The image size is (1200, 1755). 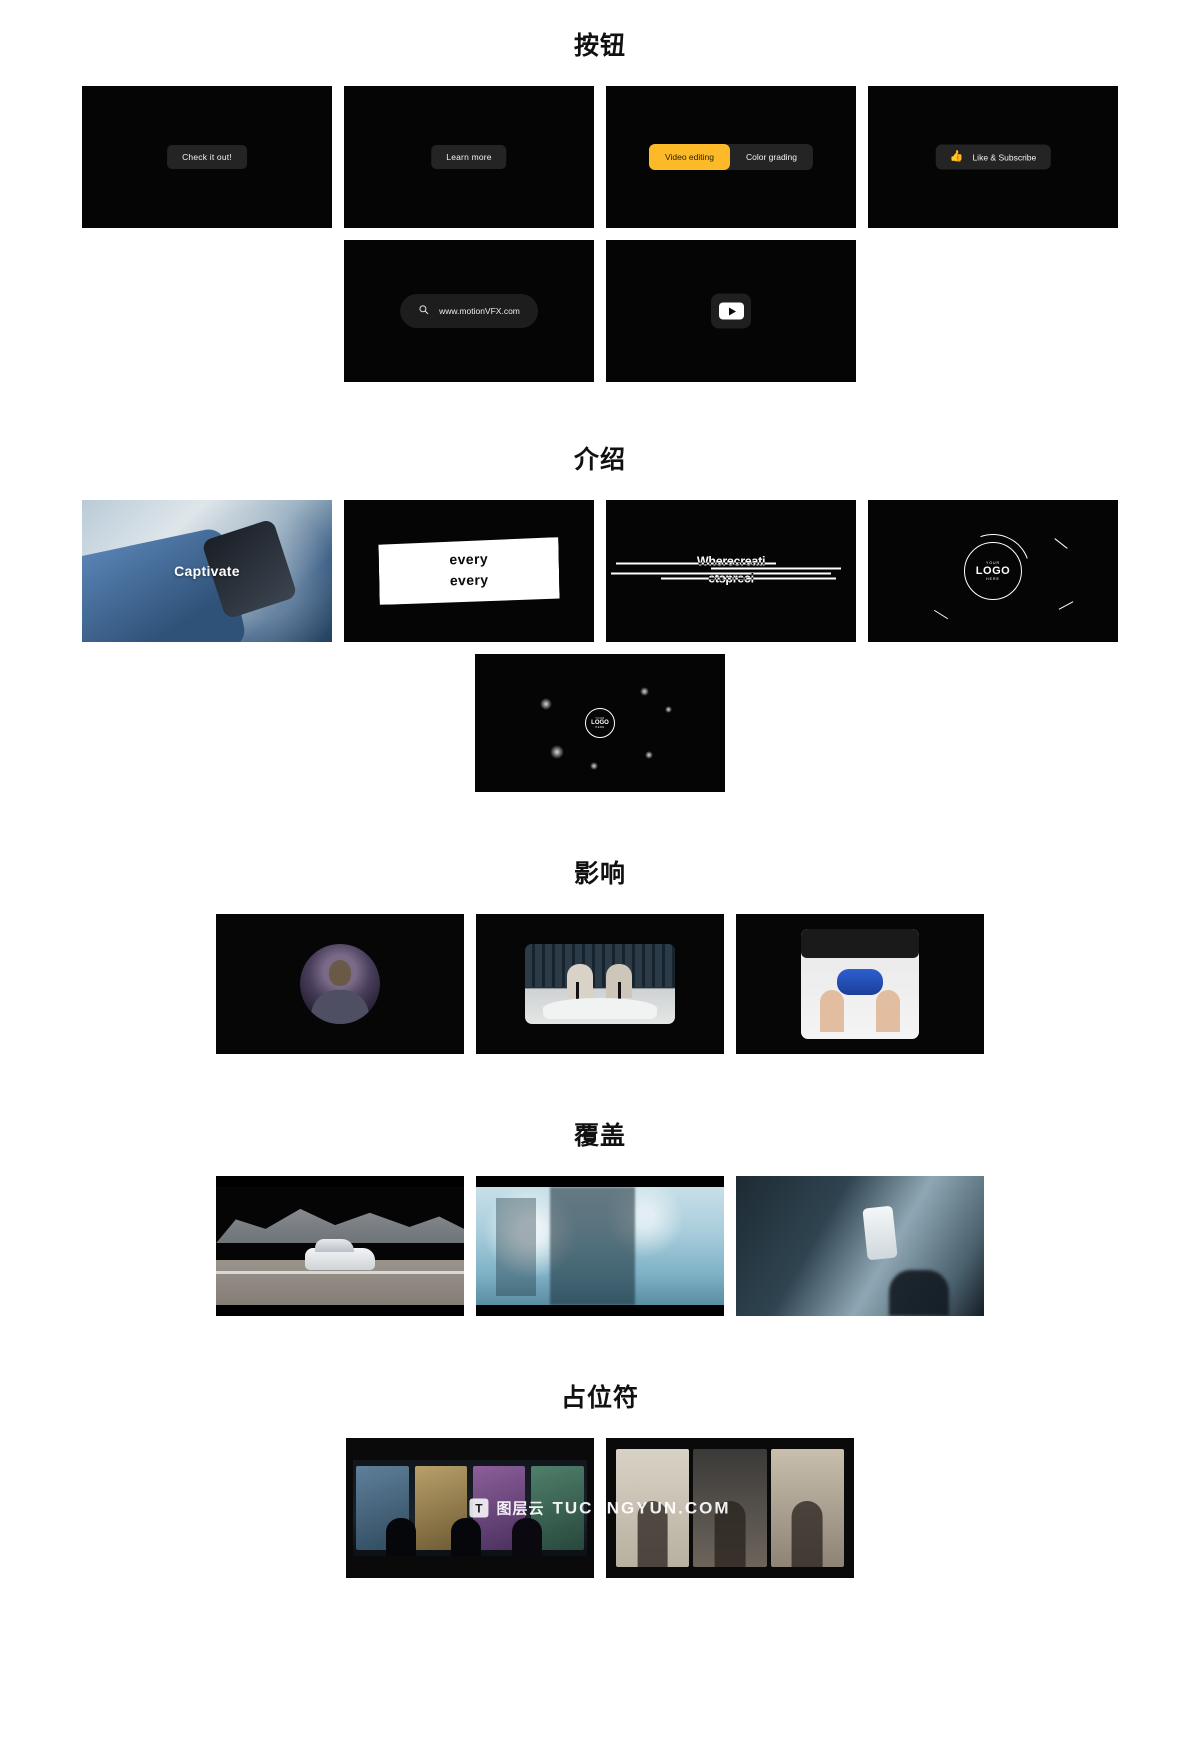 What do you see at coordinates (731, 561) in the screenshot?
I see `stripes-line-1: Wherecreati` at bounding box center [731, 561].